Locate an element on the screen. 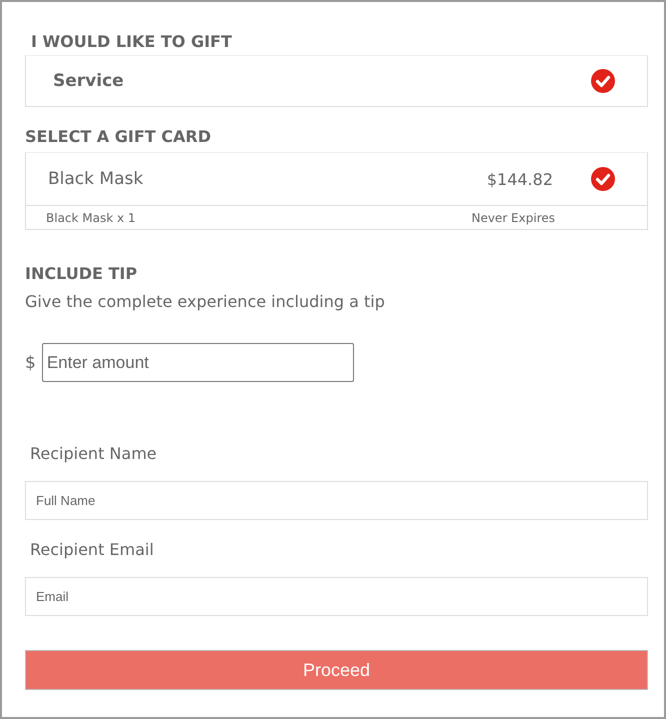 This screenshot has height=719, width=666. service-option: Service is located at coordinates (336, 81).